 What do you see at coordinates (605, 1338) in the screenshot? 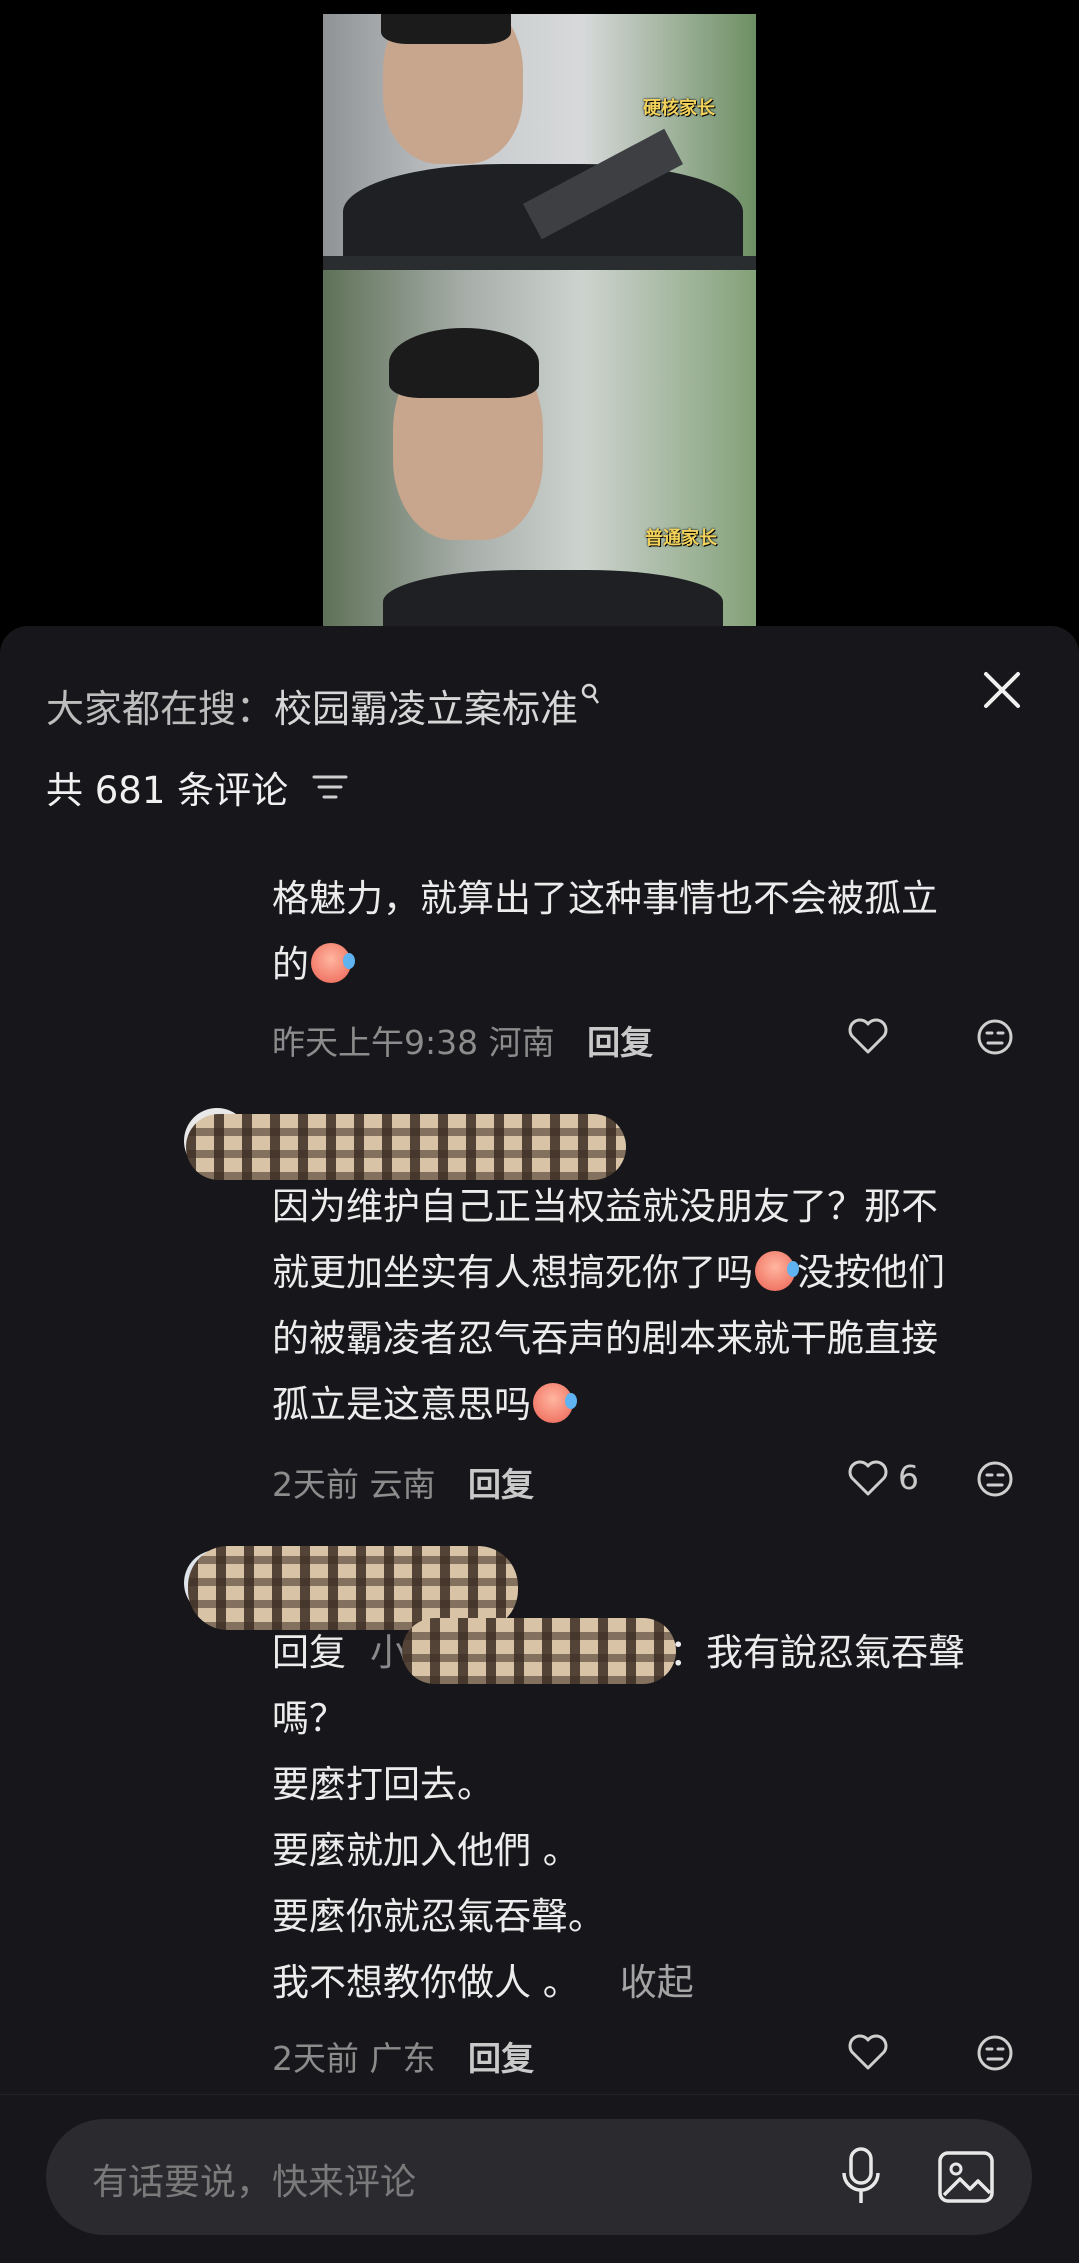
I see `comment-2-line: 的被霸凌者忍气吞声的剧本来就干脆直接` at bounding box center [605, 1338].